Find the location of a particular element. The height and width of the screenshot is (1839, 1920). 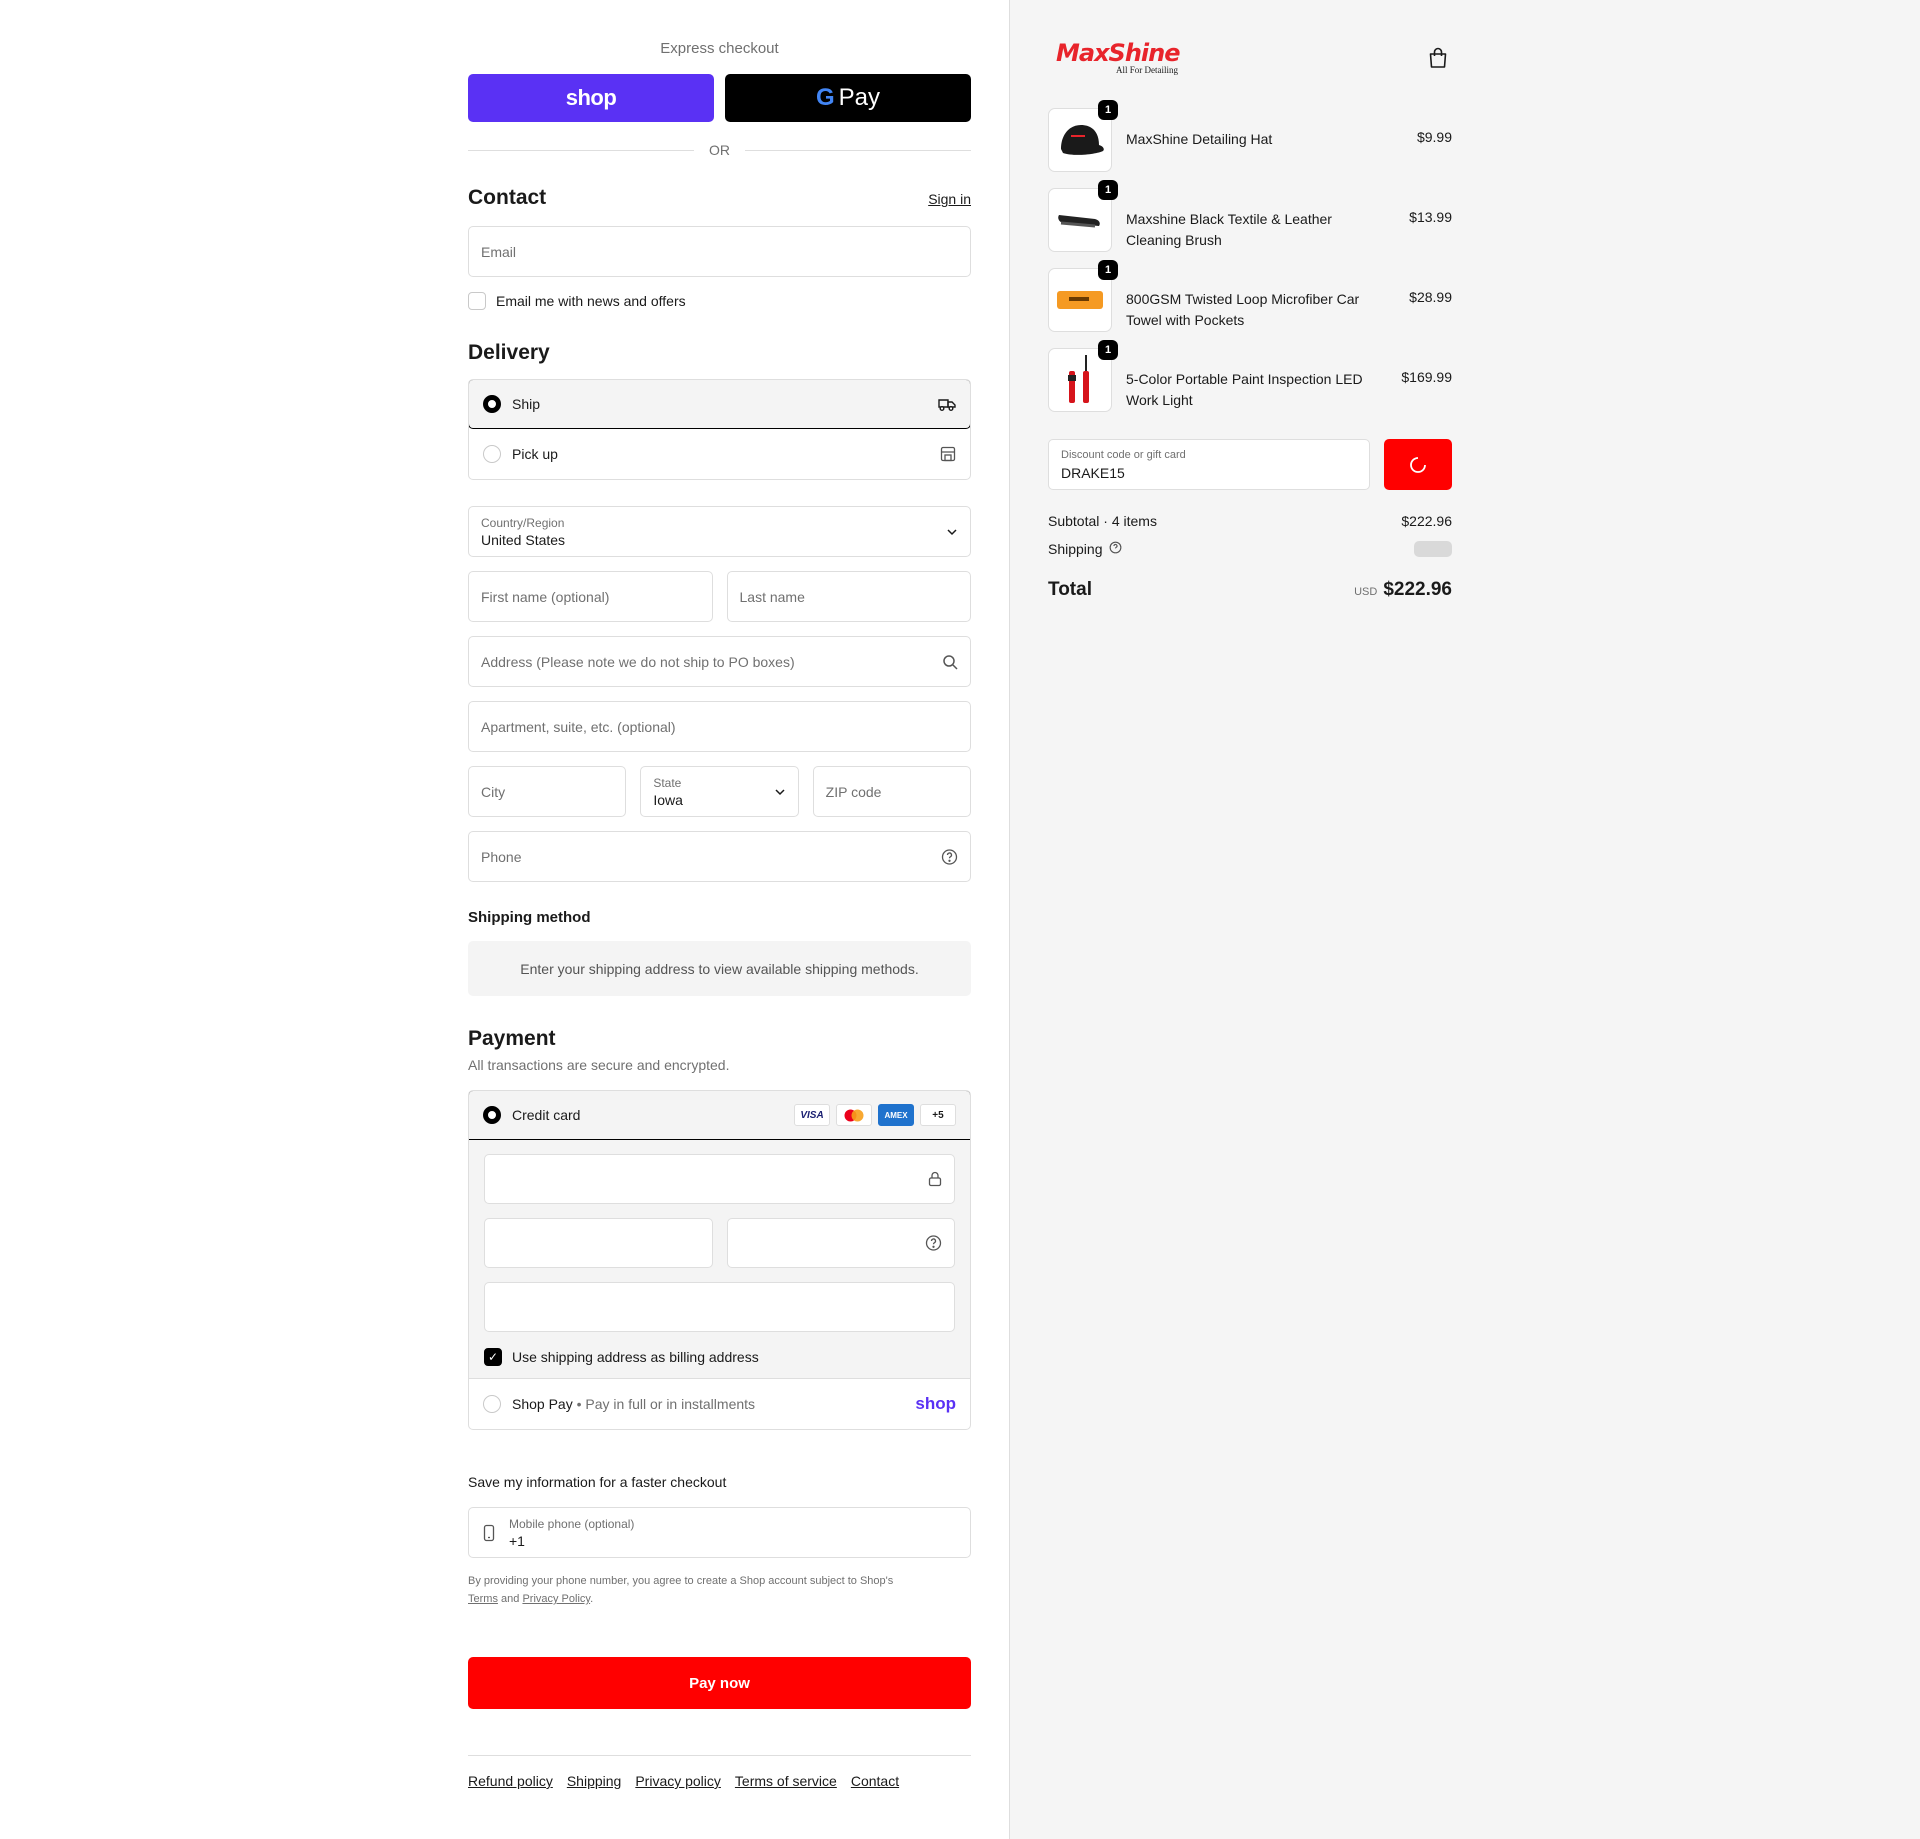

first-name-field: First name (optional) is located at coordinates (590, 596).